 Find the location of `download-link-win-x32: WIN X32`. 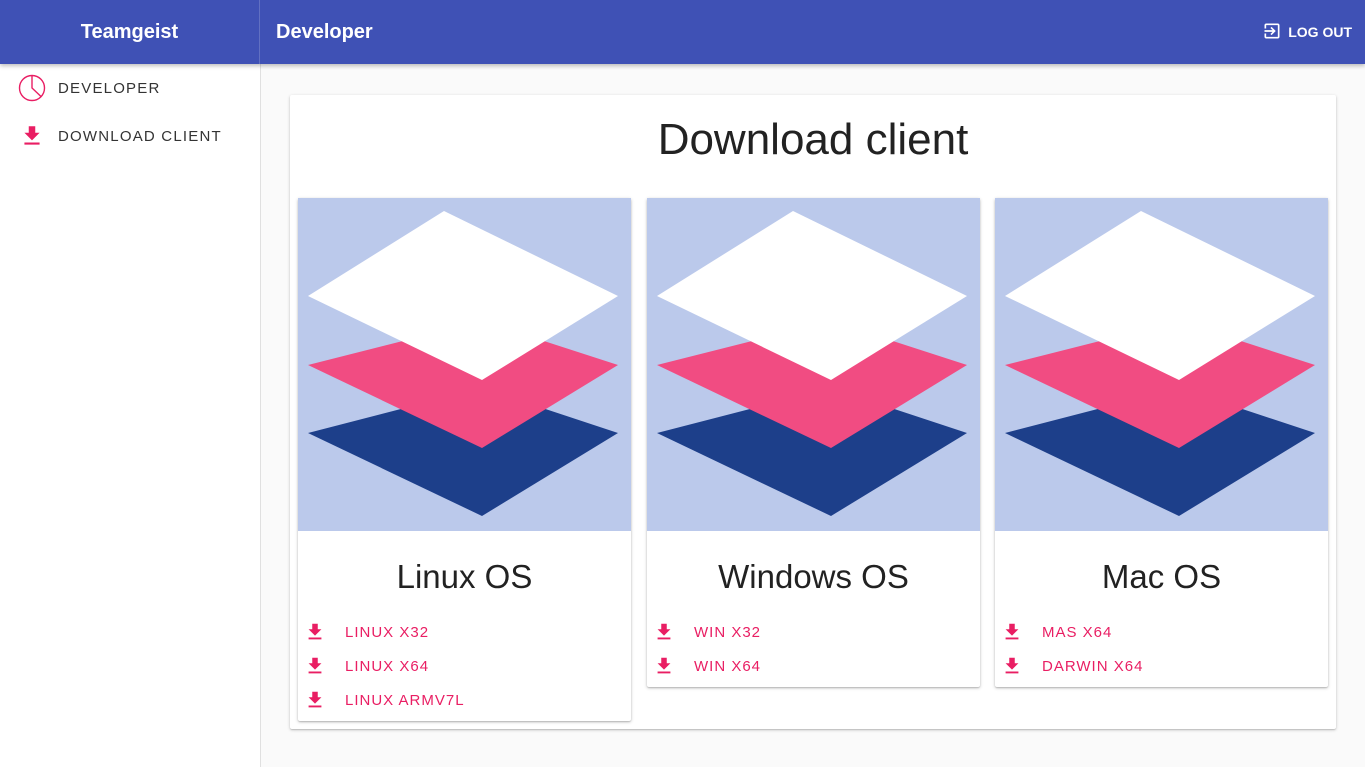

download-link-win-x32: WIN X32 is located at coordinates (813, 632).